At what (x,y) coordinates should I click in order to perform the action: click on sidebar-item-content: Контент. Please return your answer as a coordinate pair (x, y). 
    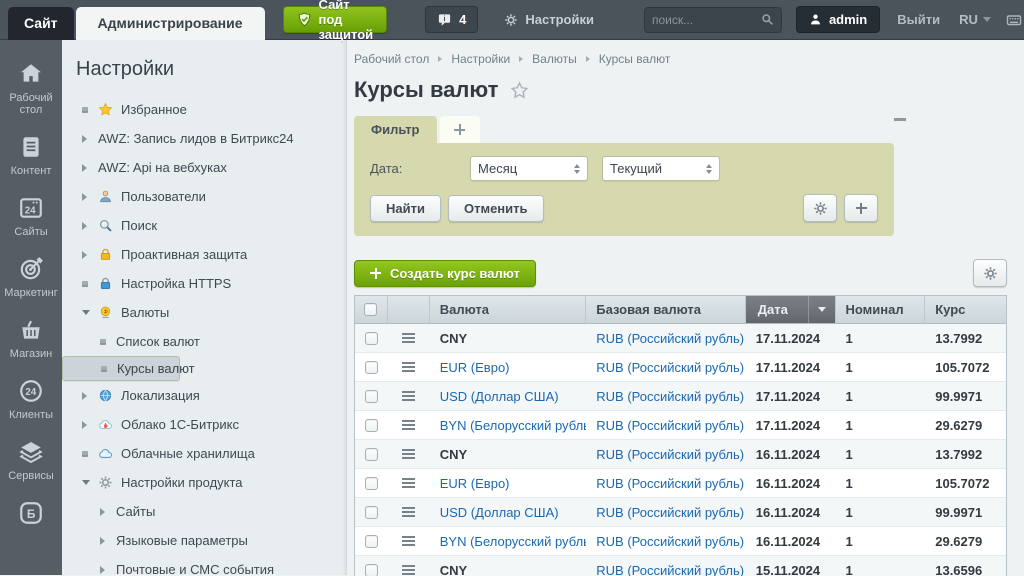
    Looking at the image, I should click on (31, 155).